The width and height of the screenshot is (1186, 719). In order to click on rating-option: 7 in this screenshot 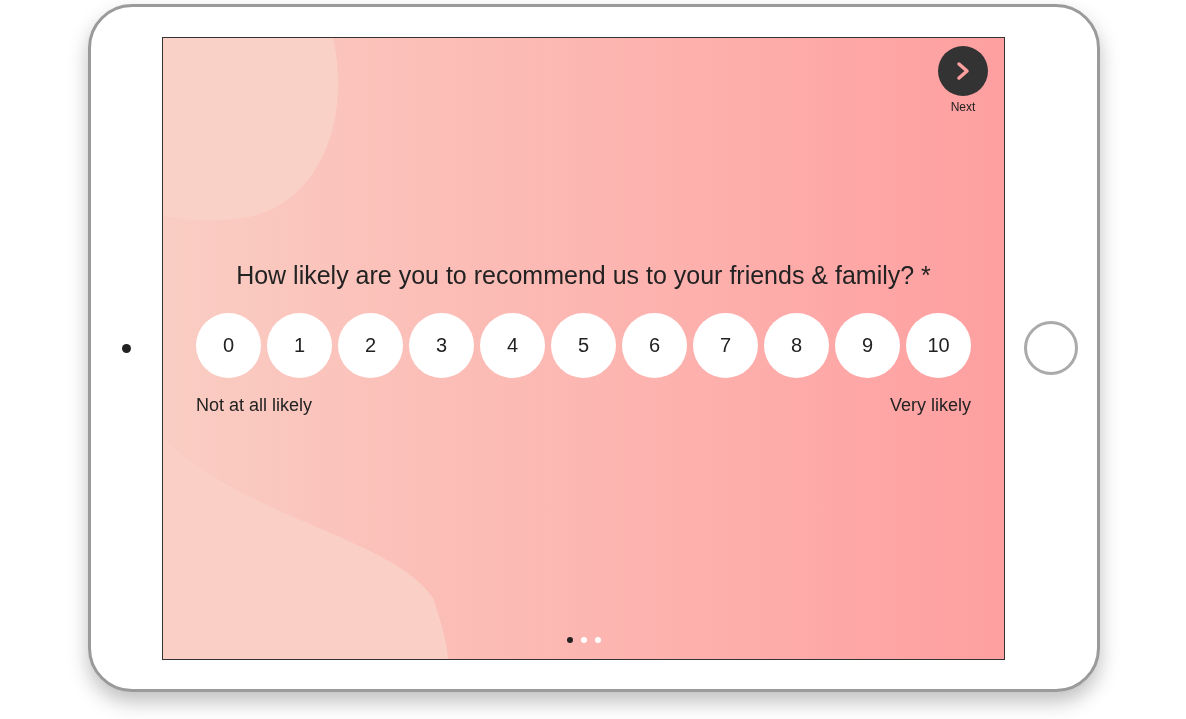, I will do `click(725, 345)`.